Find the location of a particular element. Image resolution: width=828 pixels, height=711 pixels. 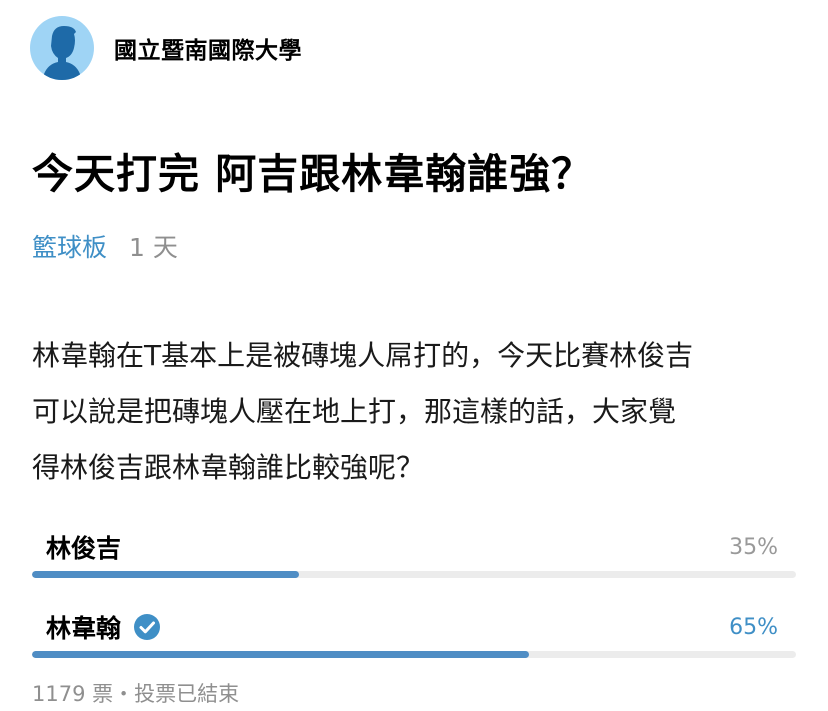

avatar is located at coordinates (62, 48).